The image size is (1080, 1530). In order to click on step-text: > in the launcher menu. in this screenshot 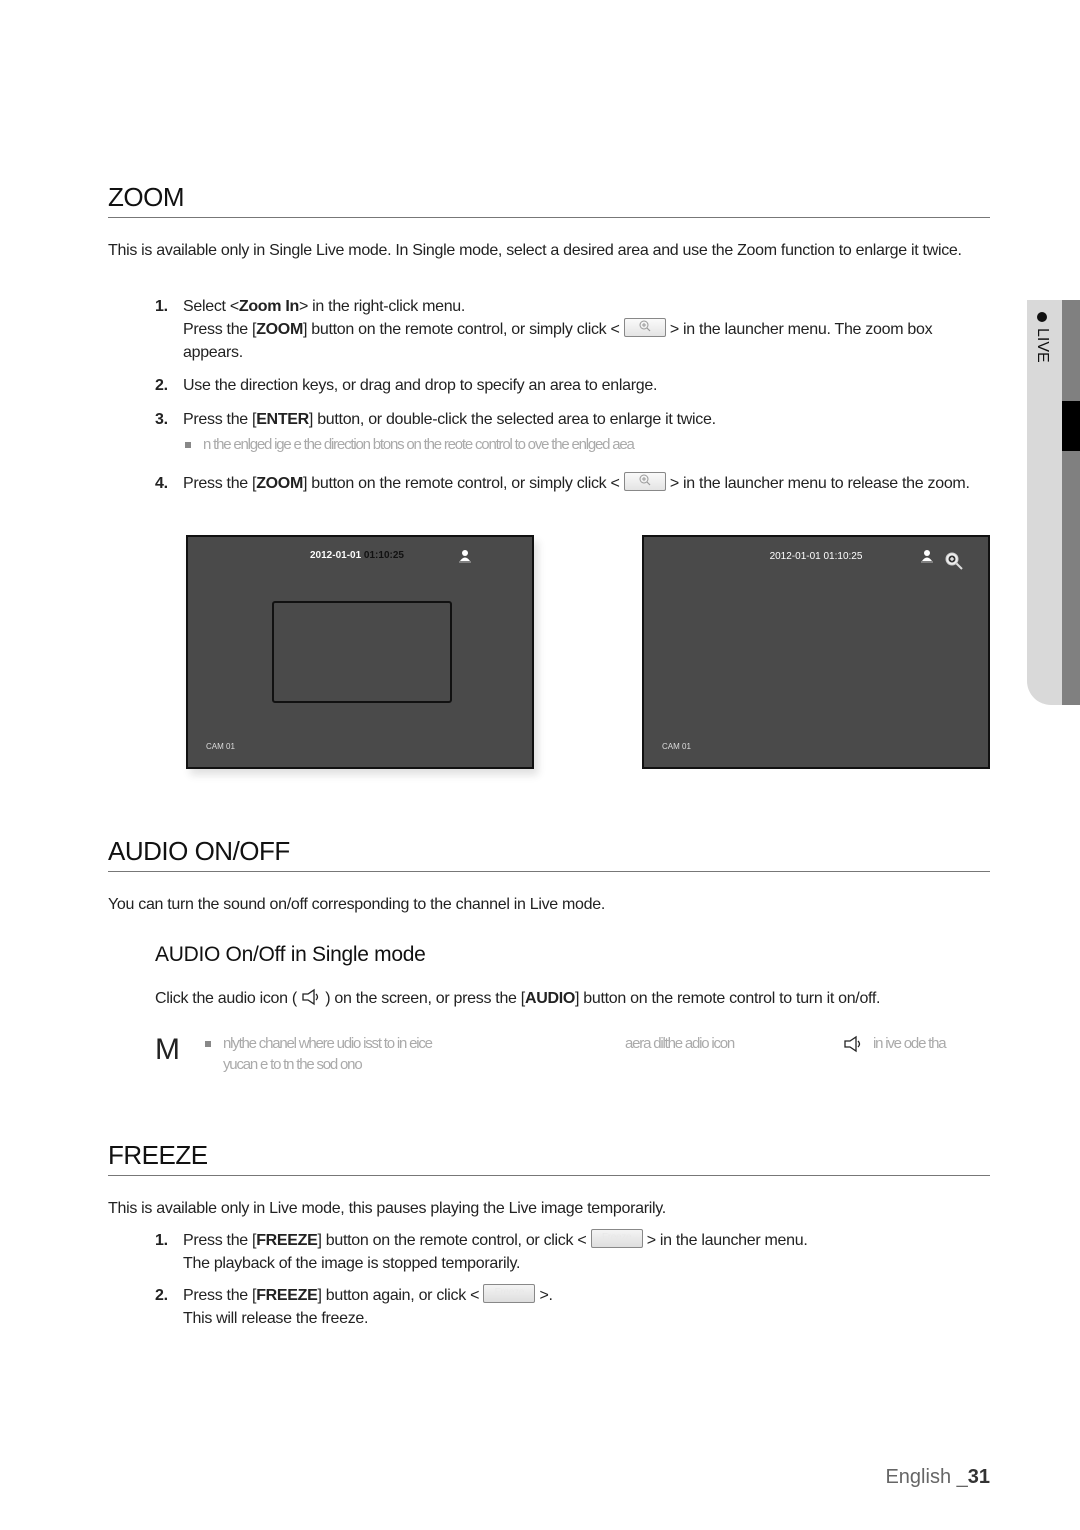, I will do `click(727, 1240)`.